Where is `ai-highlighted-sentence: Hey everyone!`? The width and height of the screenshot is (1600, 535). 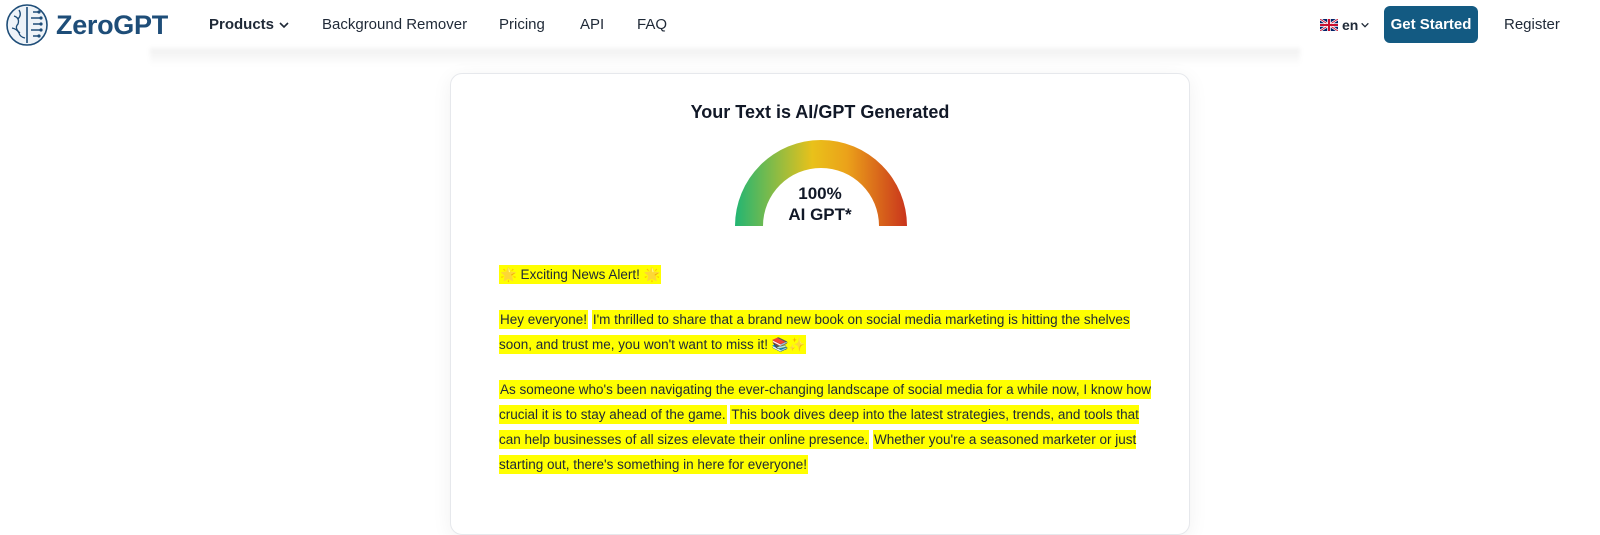
ai-highlighted-sentence: Hey everyone! is located at coordinates (544, 319).